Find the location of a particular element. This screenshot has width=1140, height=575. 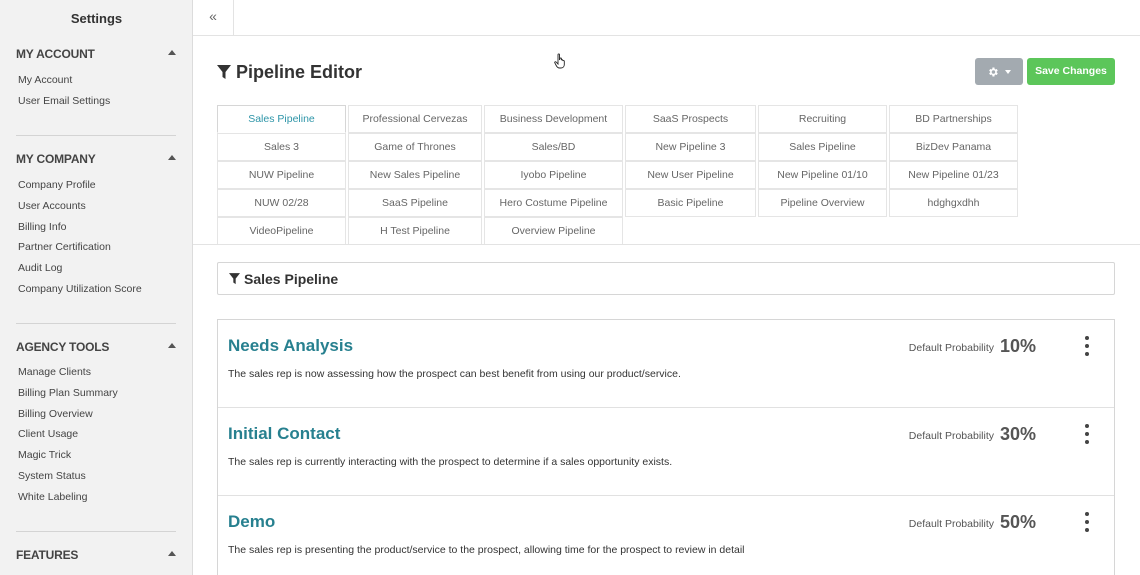

pipeline-tab: New User Pipeline is located at coordinates (690, 175).